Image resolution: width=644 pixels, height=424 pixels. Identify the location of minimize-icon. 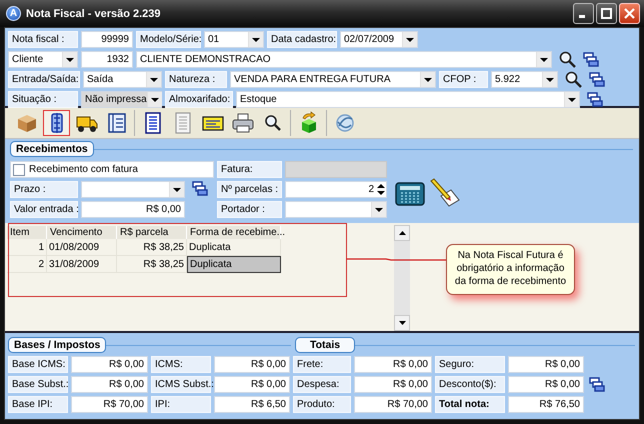
(582, 16).